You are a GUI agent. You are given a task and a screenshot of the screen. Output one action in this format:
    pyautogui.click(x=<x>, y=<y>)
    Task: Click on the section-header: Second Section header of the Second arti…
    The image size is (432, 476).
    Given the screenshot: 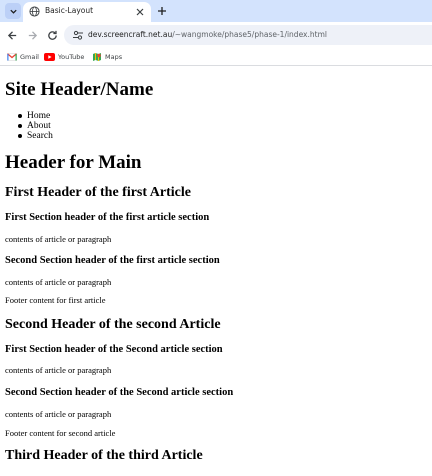 What is the action you would take?
    pyautogui.click(x=119, y=392)
    